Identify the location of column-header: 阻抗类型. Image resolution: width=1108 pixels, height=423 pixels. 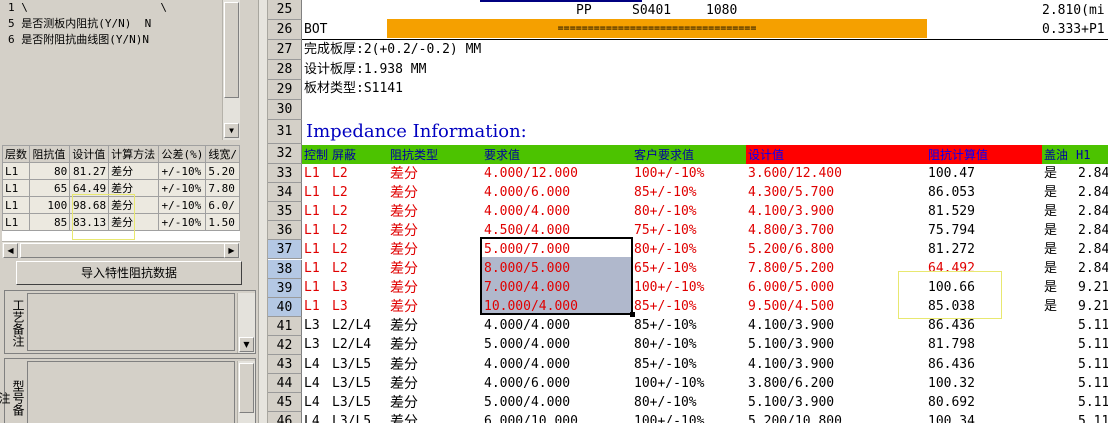
(414, 155).